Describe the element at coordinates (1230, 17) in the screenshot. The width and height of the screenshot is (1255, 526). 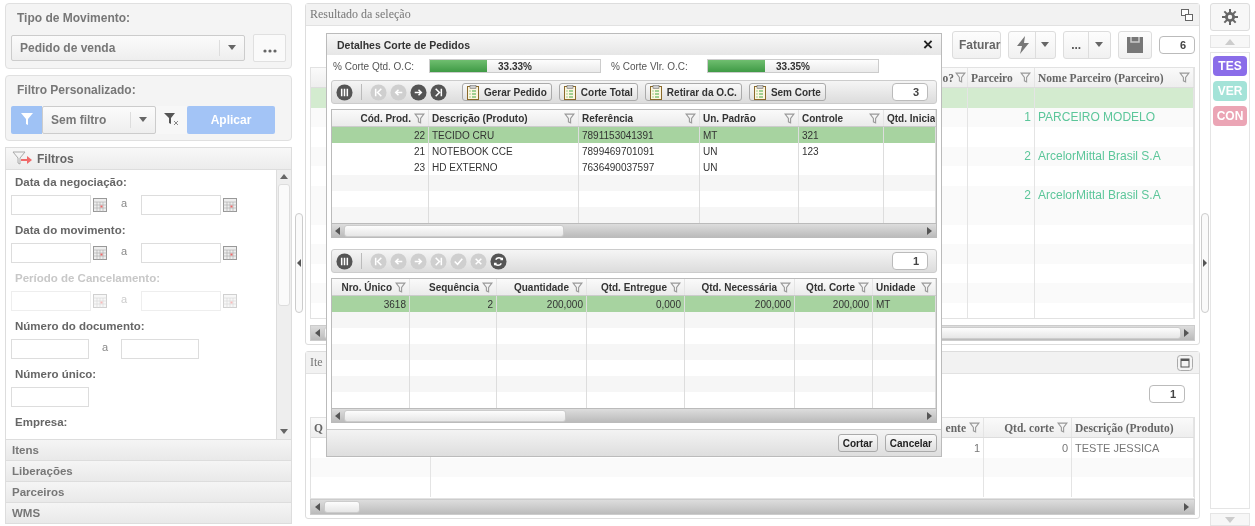
I see `settings-button` at that location.